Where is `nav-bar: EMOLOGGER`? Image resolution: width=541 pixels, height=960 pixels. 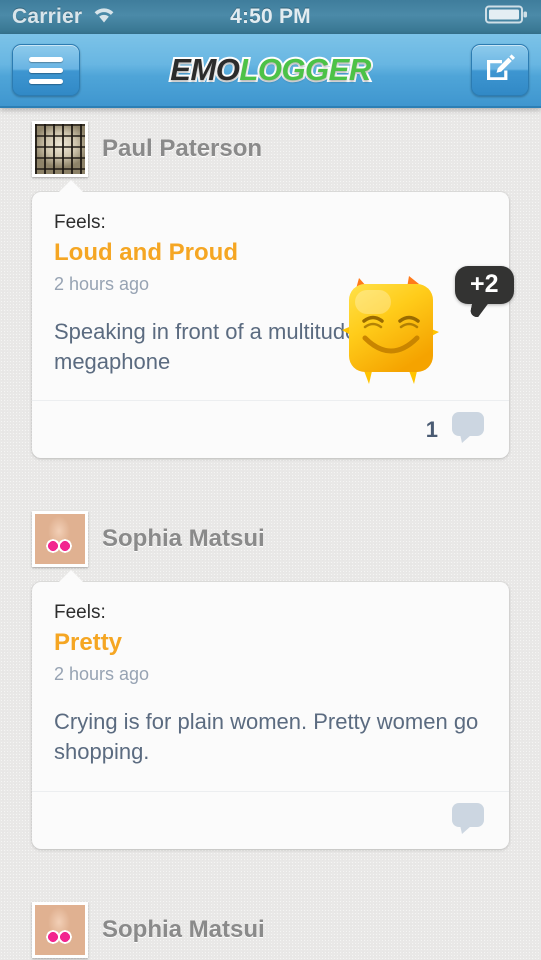
nav-bar: EMOLOGGER is located at coordinates (270, 71).